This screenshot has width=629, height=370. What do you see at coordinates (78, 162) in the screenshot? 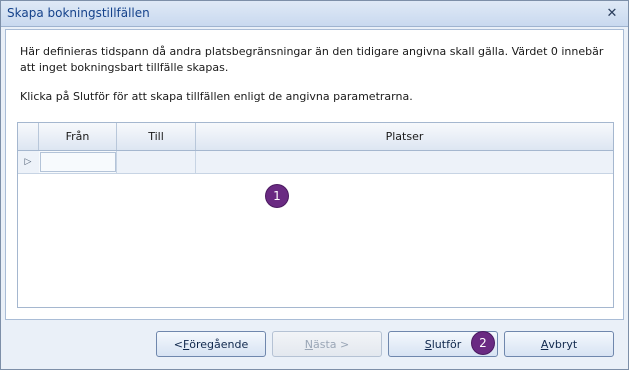
I see `cell-from` at bounding box center [78, 162].